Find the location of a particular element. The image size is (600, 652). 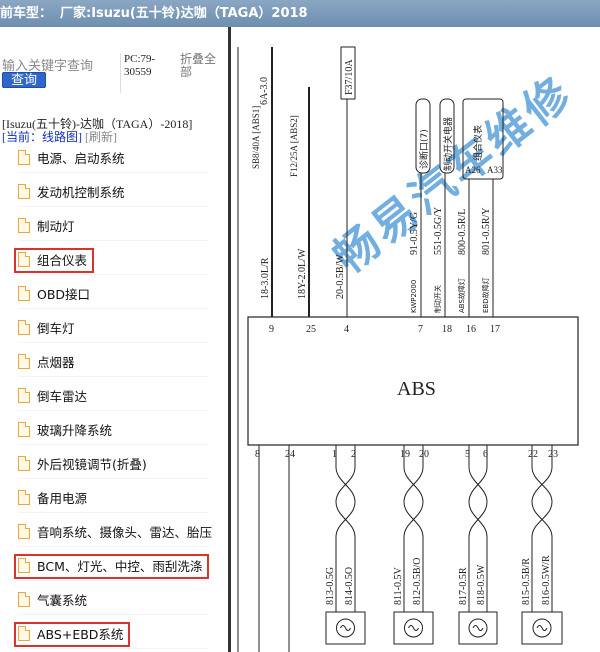

wire-label: 814-0.5O is located at coordinates (349, 586).